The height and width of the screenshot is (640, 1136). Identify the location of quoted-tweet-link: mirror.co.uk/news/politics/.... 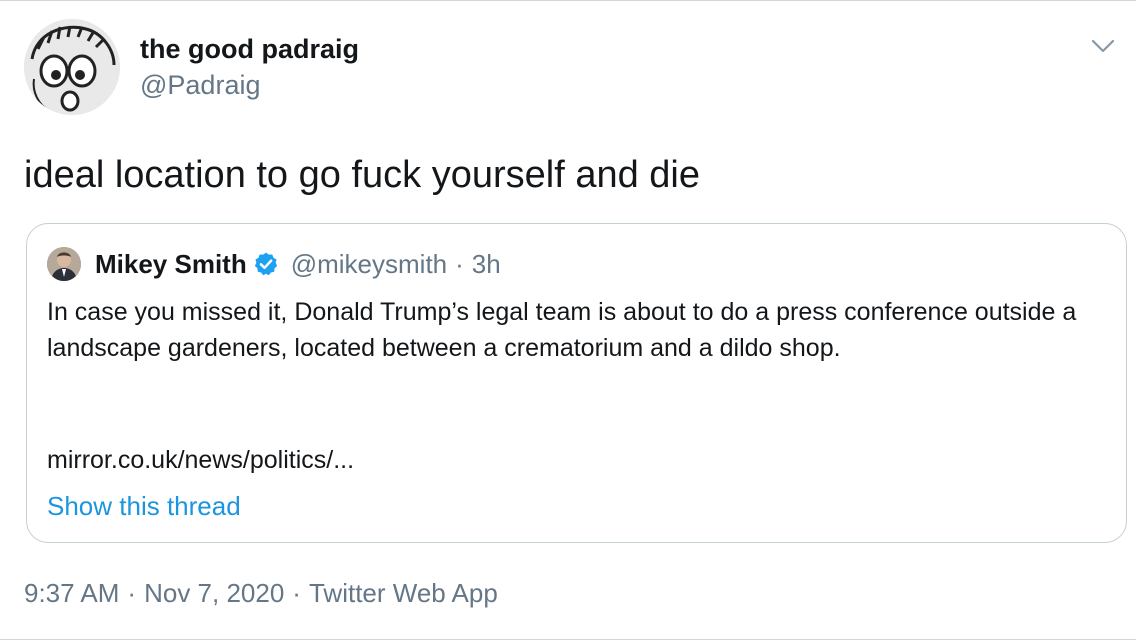
(201, 460).